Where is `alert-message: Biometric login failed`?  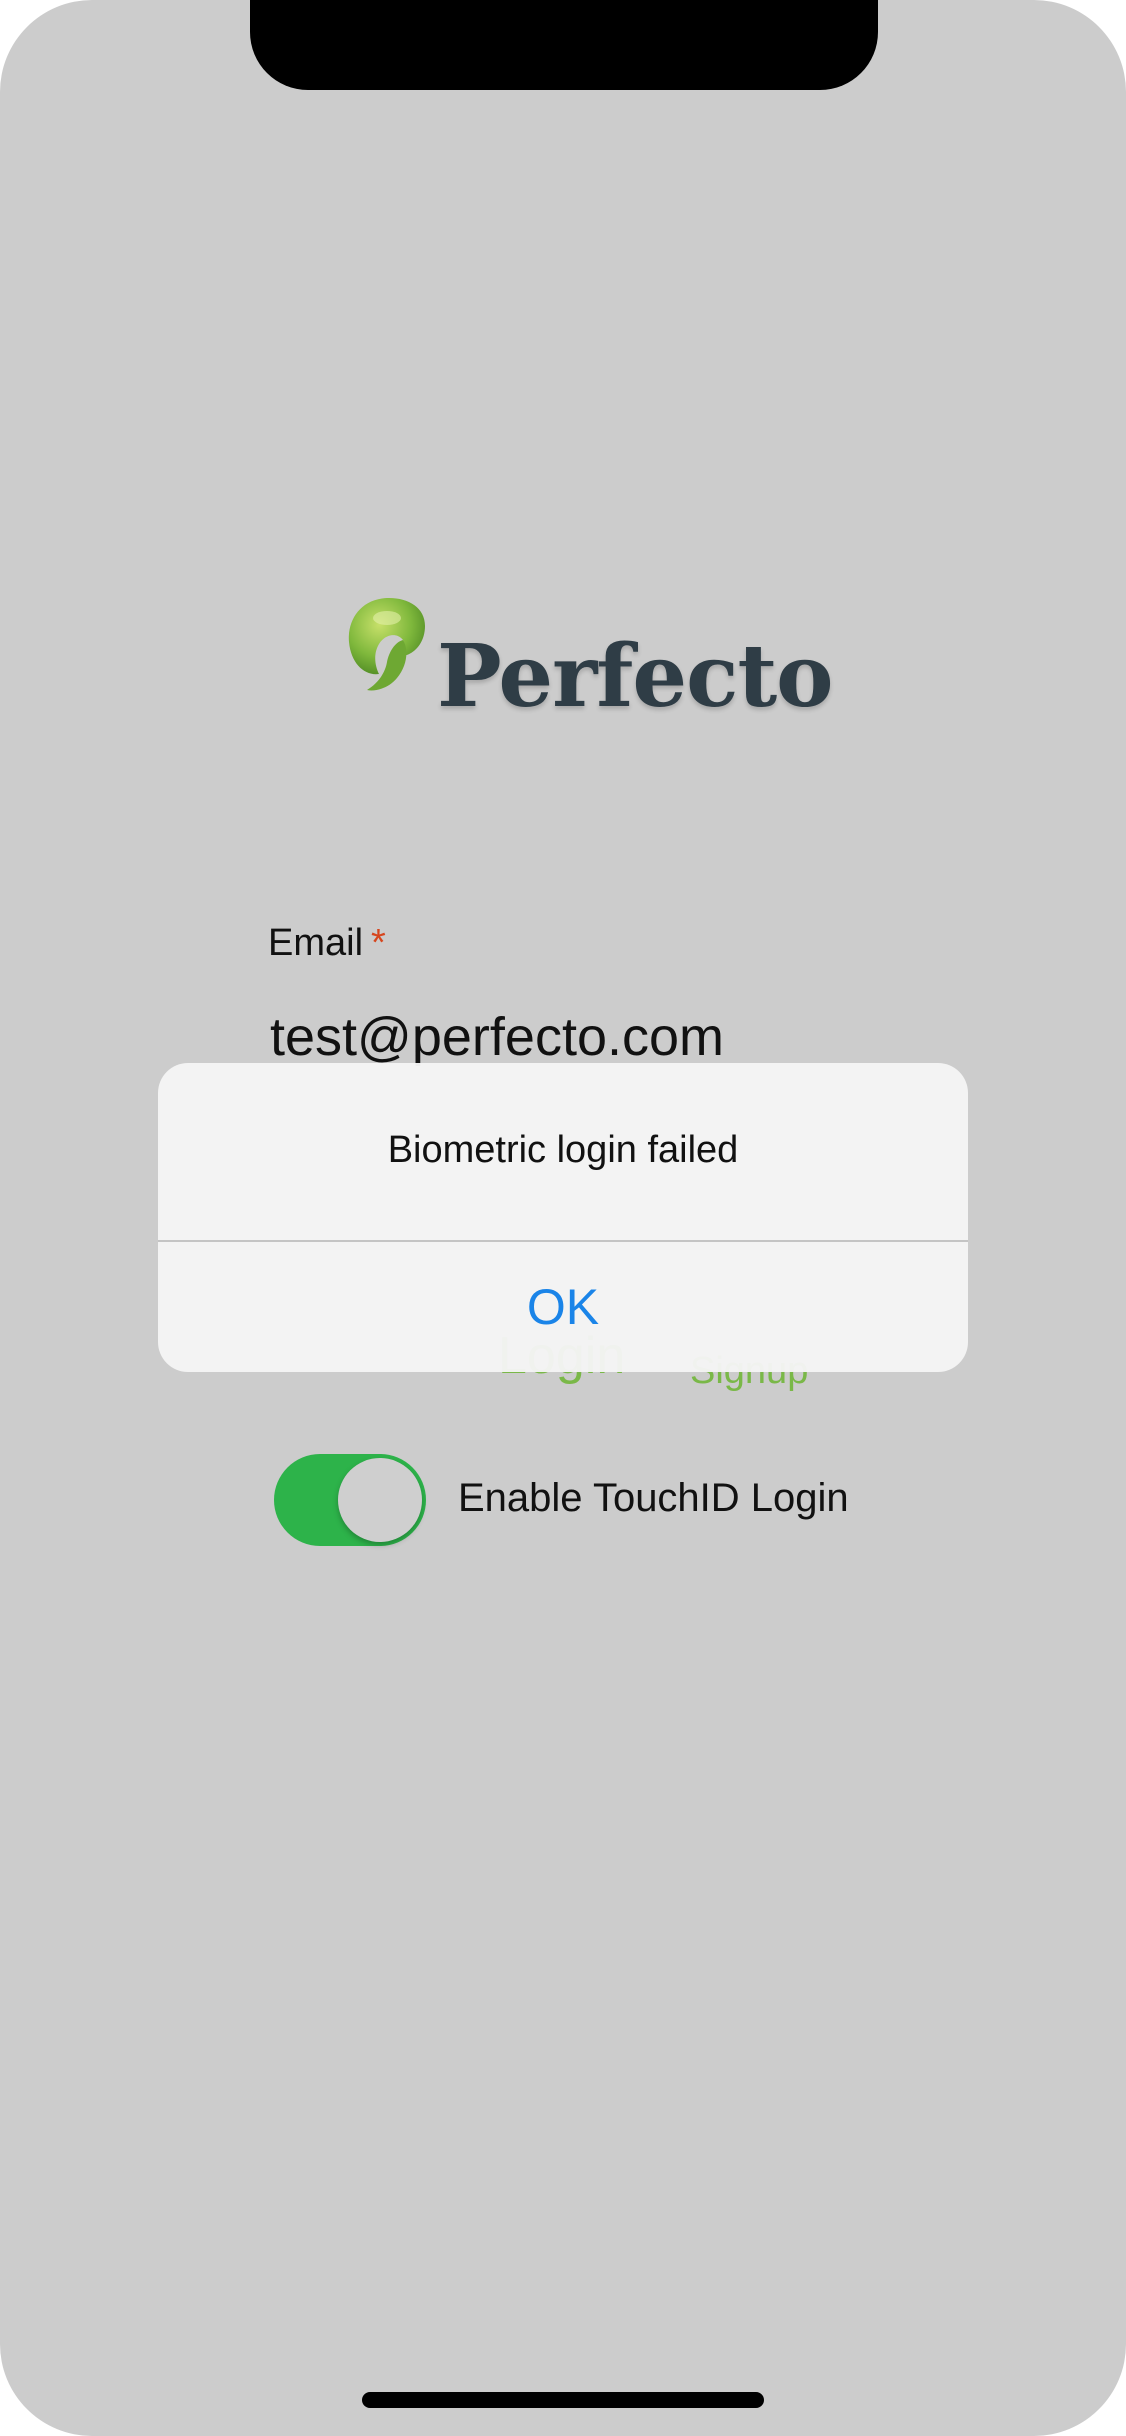 alert-message: Biometric login failed is located at coordinates (563, 1150).